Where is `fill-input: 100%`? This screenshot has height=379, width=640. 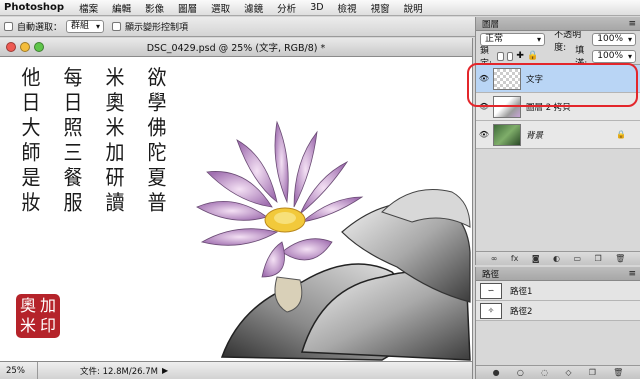 fill-input: 100% is located at coordinates (614, 56).